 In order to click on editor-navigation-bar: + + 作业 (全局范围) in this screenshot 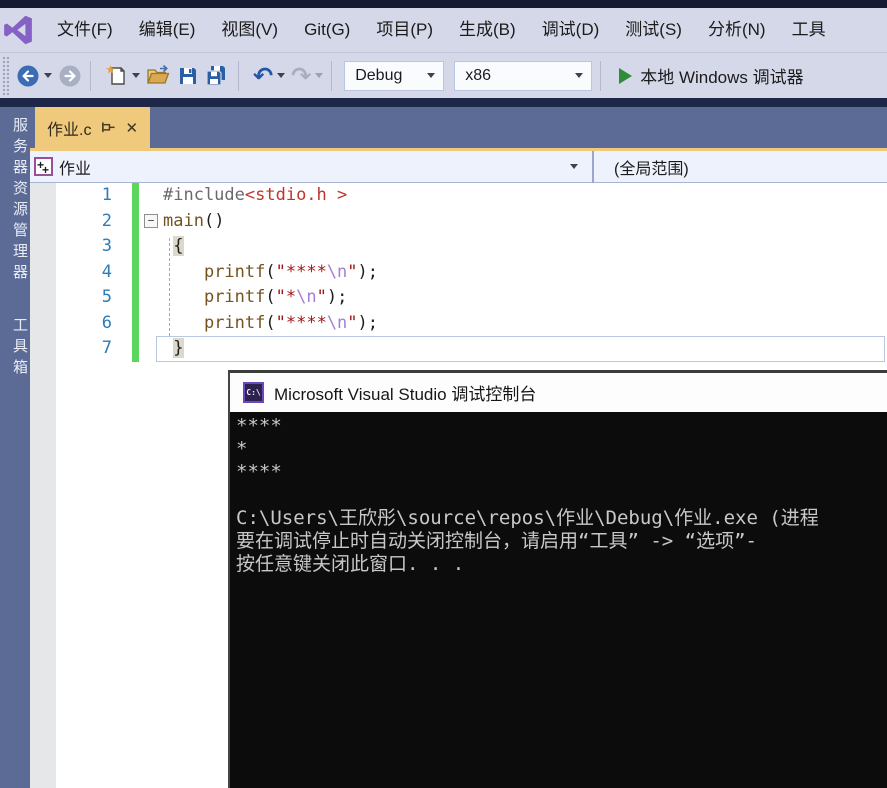, I will do `click(458, 167)`.